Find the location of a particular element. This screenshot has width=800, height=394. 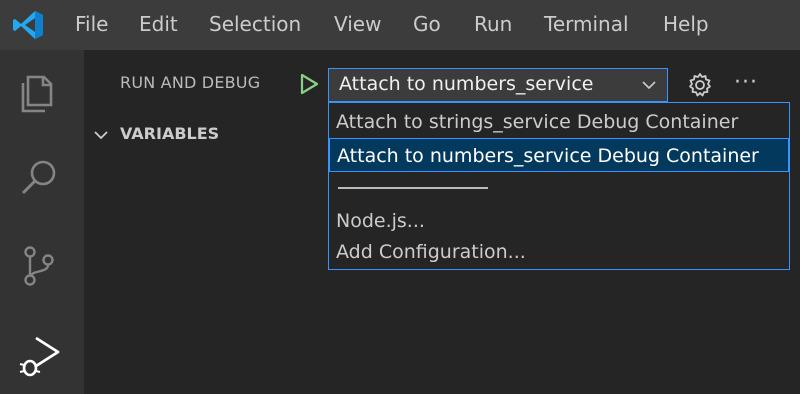

menu-run: Run is located at coordinates (493, 24).